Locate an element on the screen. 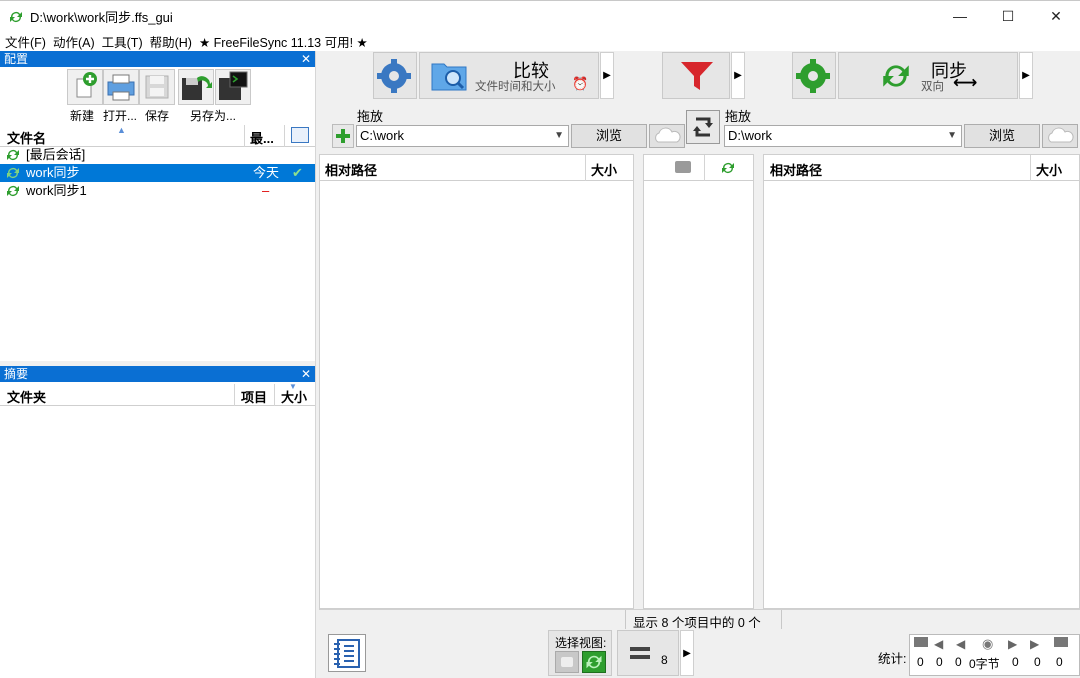 The width and height of the screenshot is (1080, 678). sync-settings-button is located at coordinates (814, 75).